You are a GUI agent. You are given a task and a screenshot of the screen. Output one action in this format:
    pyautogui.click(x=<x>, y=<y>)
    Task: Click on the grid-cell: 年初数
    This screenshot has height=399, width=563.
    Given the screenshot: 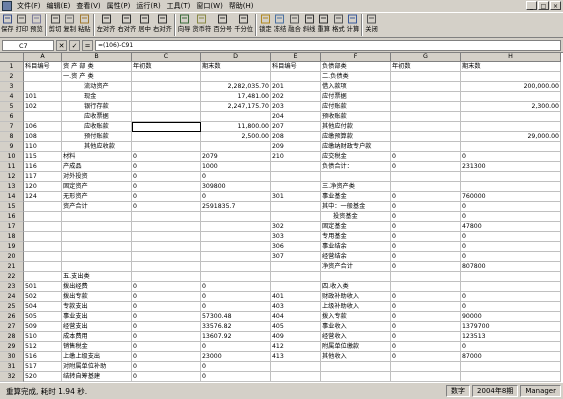 What is the action you would take?
    pyautogui.click(x=426, y=67)
    